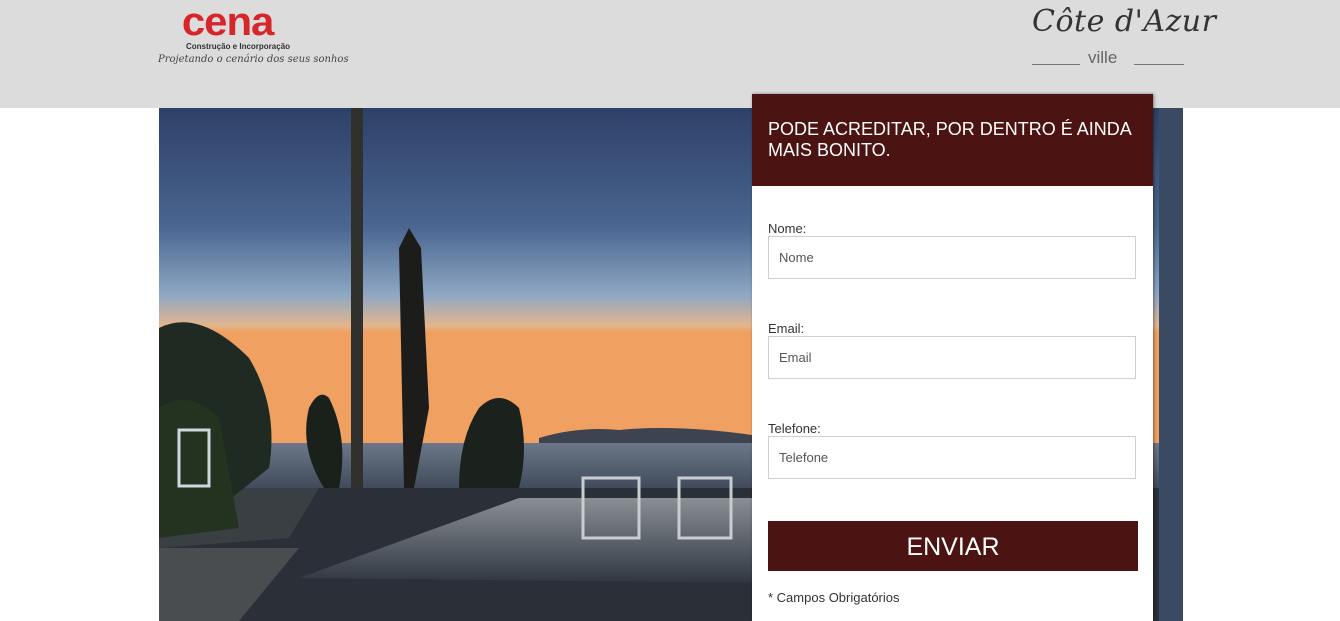 The width and height of the screenshot is (1340, 621). I want to click on email-label: Email:, so click(786, 328).